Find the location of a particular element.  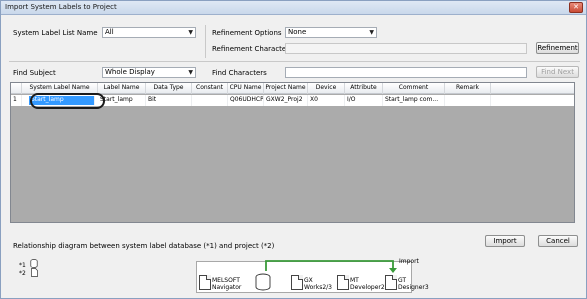

find-characters-field is located at coordinates (406, 72).